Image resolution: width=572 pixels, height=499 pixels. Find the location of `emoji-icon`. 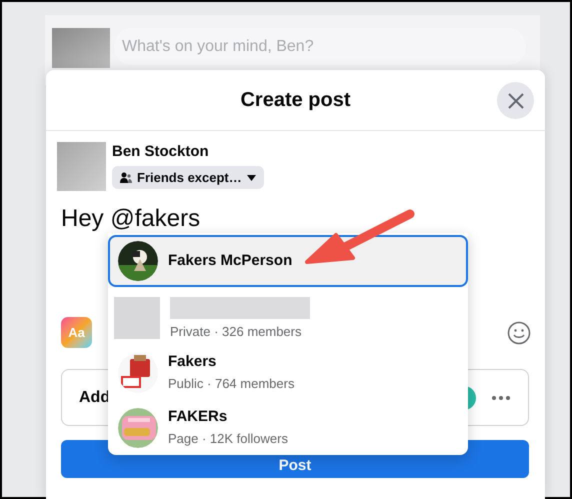

emoji-icon is located at coordinates (519, 332).